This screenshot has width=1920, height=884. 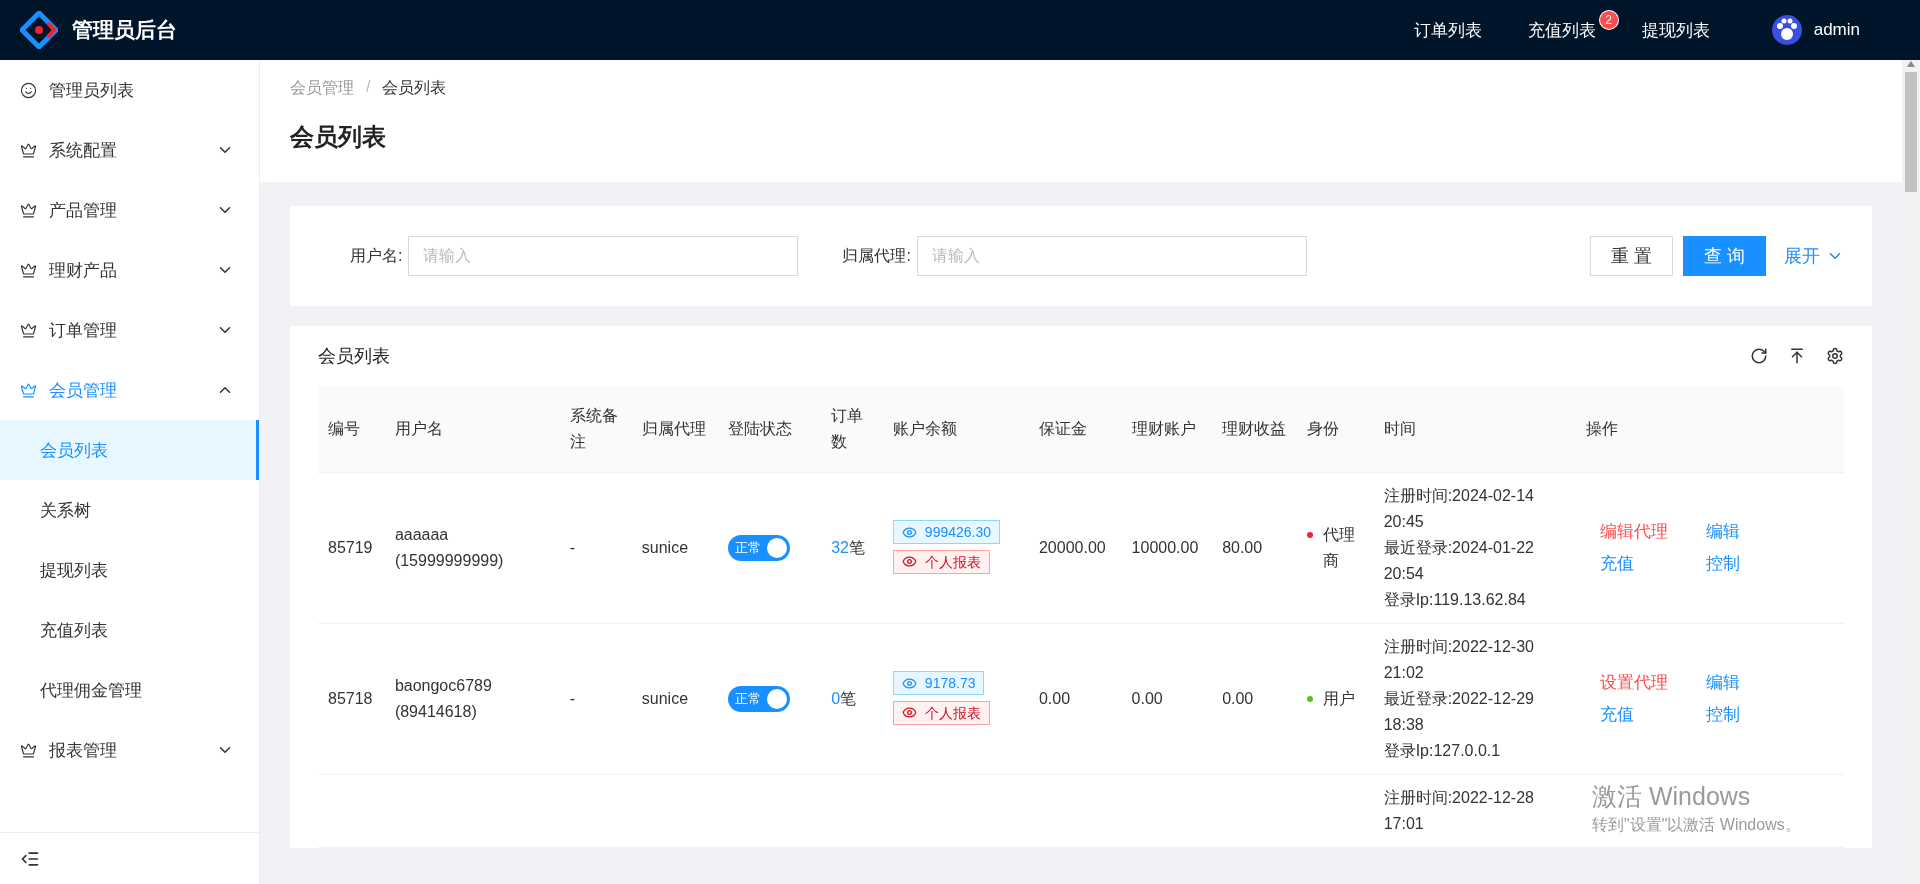 What do you see at coordinates (129, 90) in the screenshot?
I see `menu-item: 管理员列表` at bounding box center [129, 90].